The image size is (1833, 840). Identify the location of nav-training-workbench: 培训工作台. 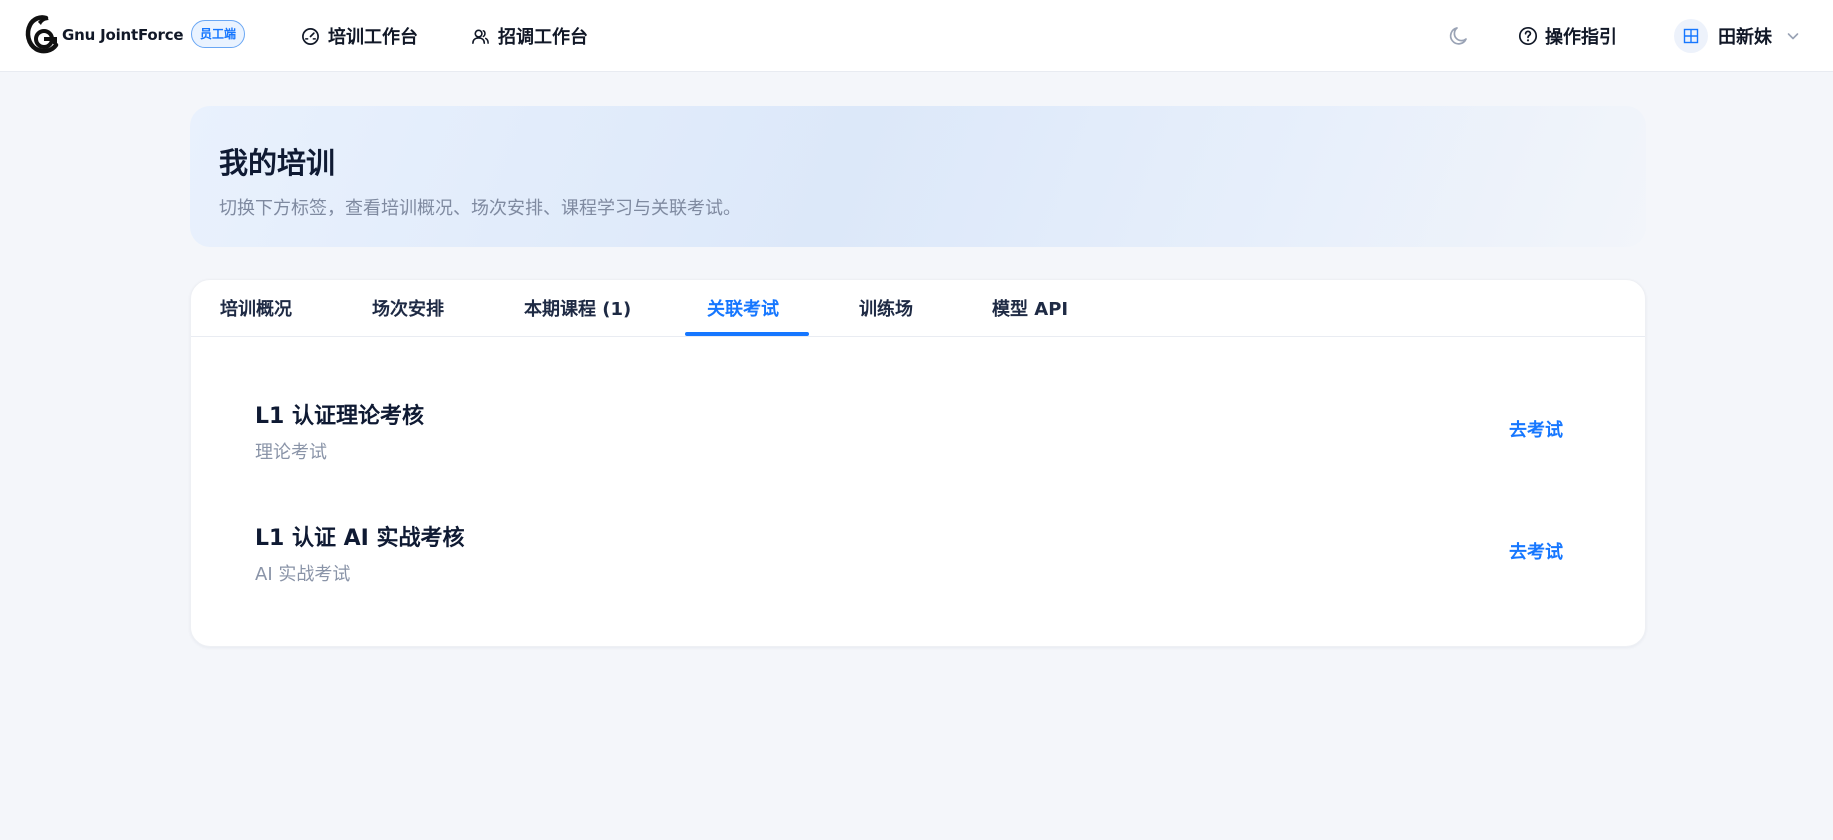
(359, 36).